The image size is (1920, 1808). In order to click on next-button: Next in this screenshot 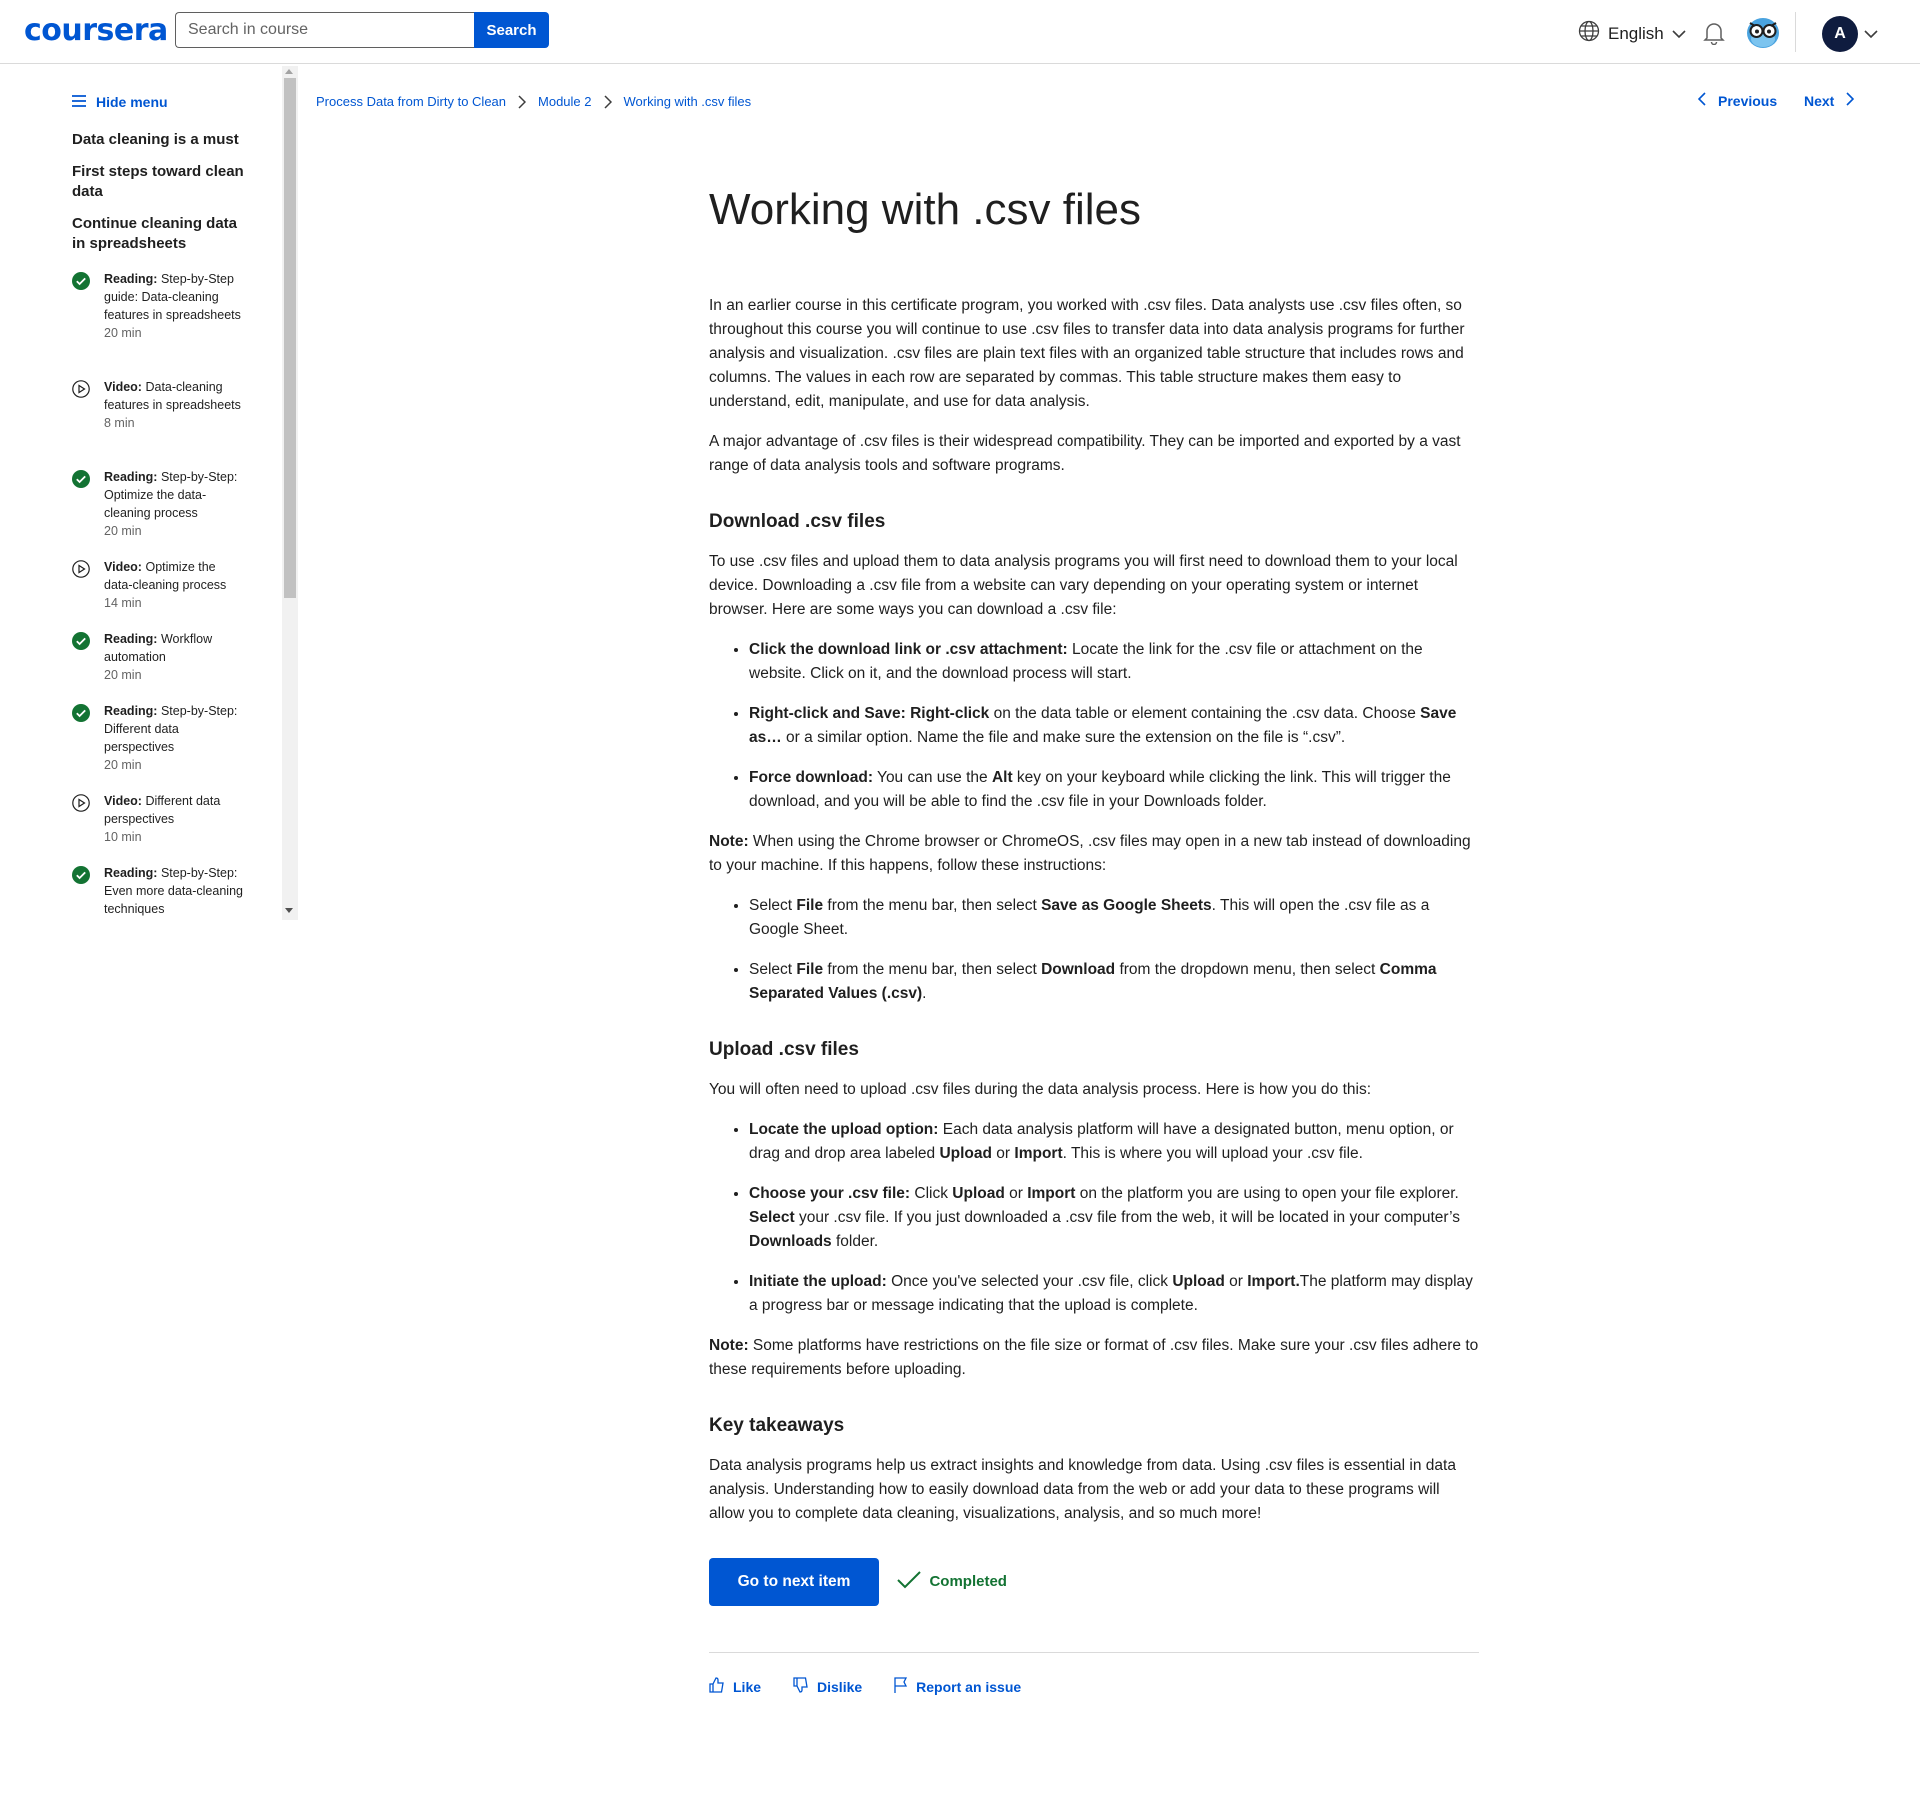, I will do `click(1829, 100)`.